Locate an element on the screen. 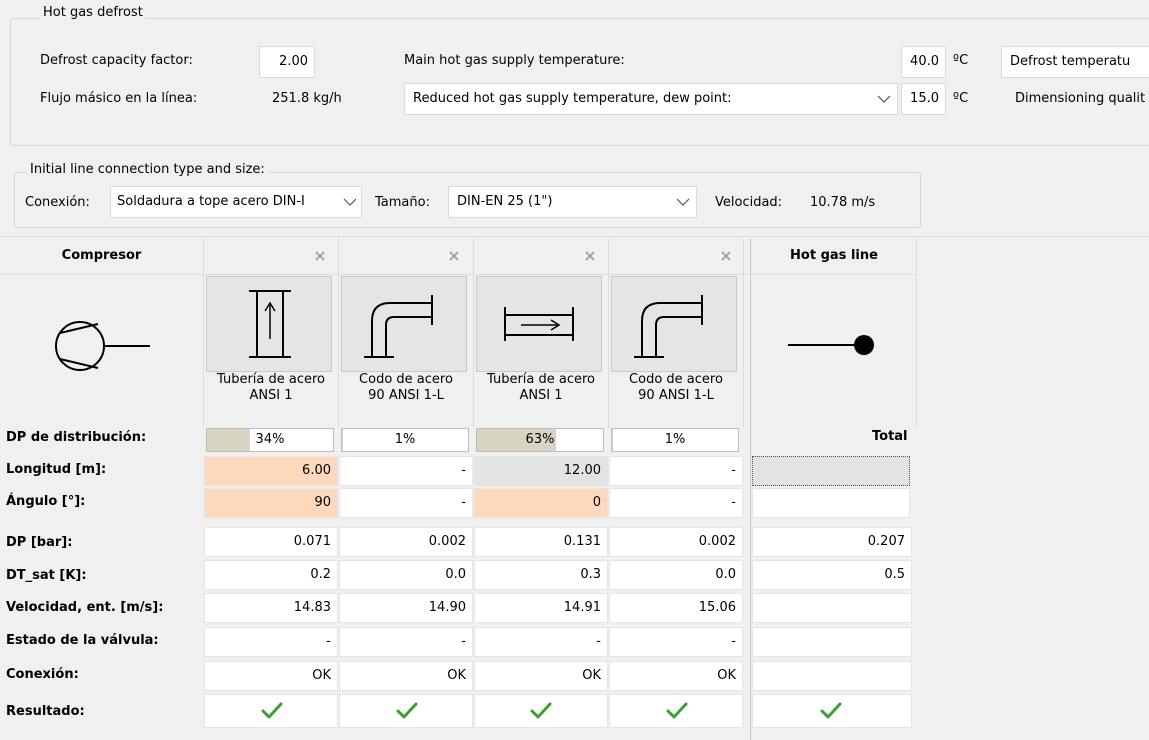 The image size is (1149, 740). distribution-percent: 1% is located at coordinates (405, 439).